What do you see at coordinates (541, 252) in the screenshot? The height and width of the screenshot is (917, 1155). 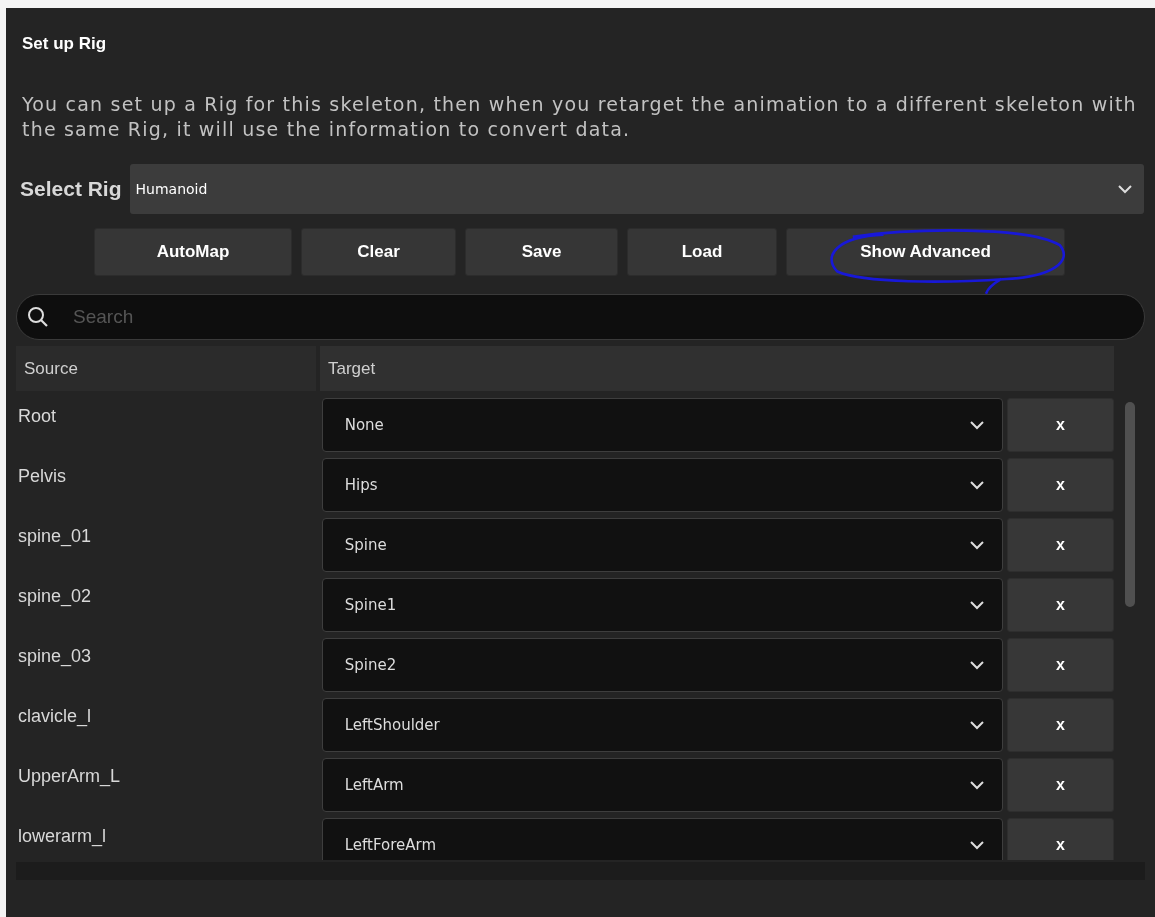 I see `toolbar-button: Save` at bounding box center [541, 252].